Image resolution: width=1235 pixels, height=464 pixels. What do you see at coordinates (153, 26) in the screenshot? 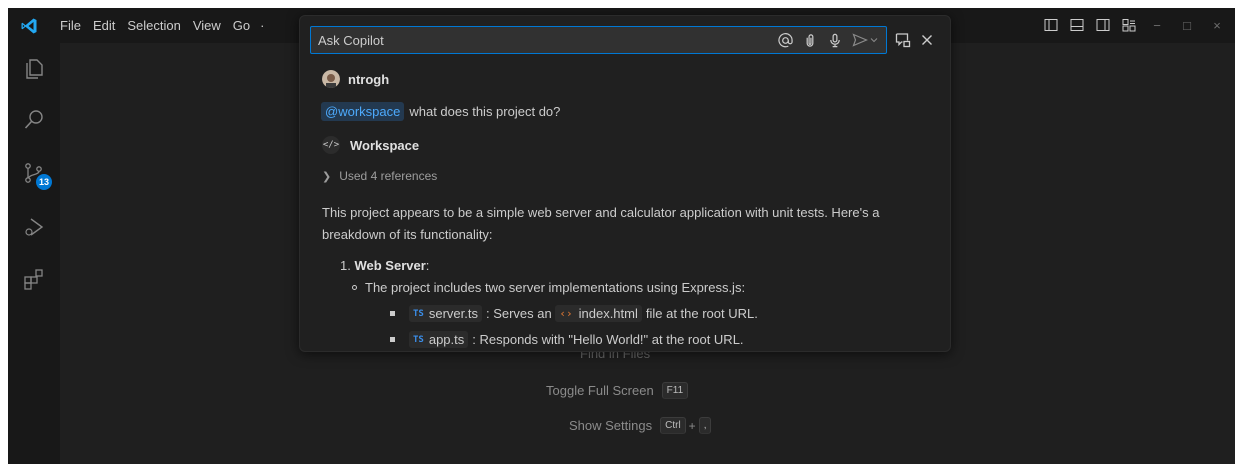
I see `menu-selection: Selection` at bounding box center [153, 26].